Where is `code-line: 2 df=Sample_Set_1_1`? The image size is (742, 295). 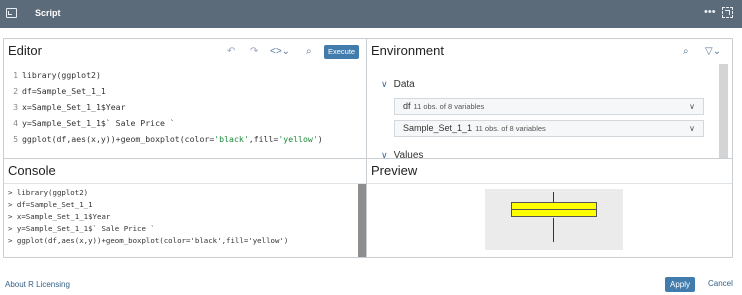 code-line: 2 df=Sample_Set_1_1 is located at coordinates (59, 91).